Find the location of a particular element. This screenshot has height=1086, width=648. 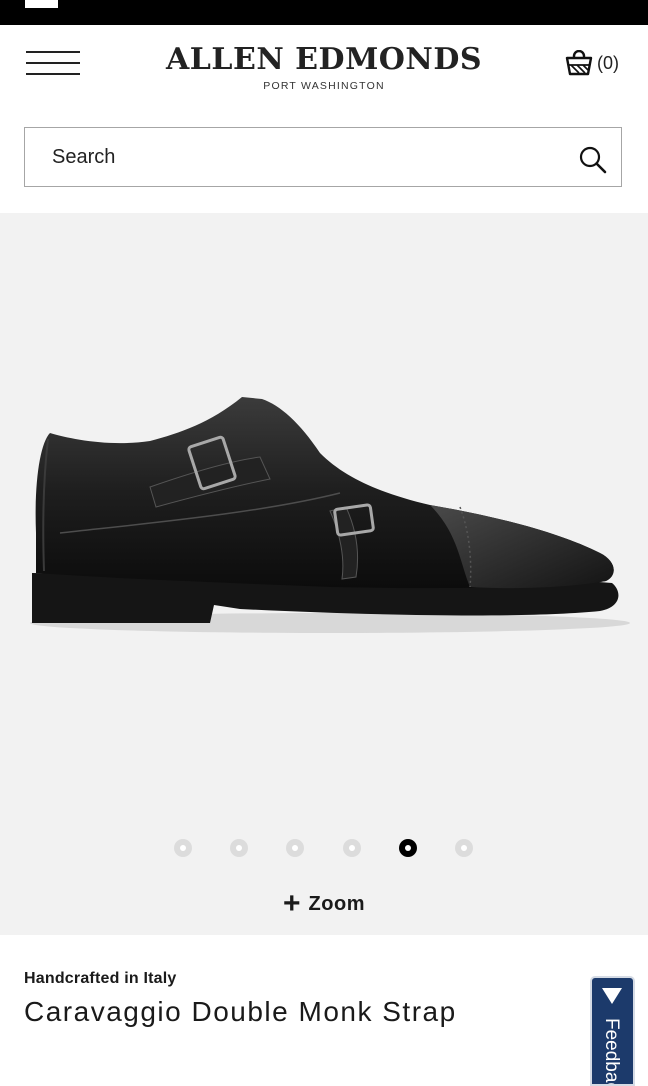

carousel-dot-5-active is located at coordinates (408, 848).